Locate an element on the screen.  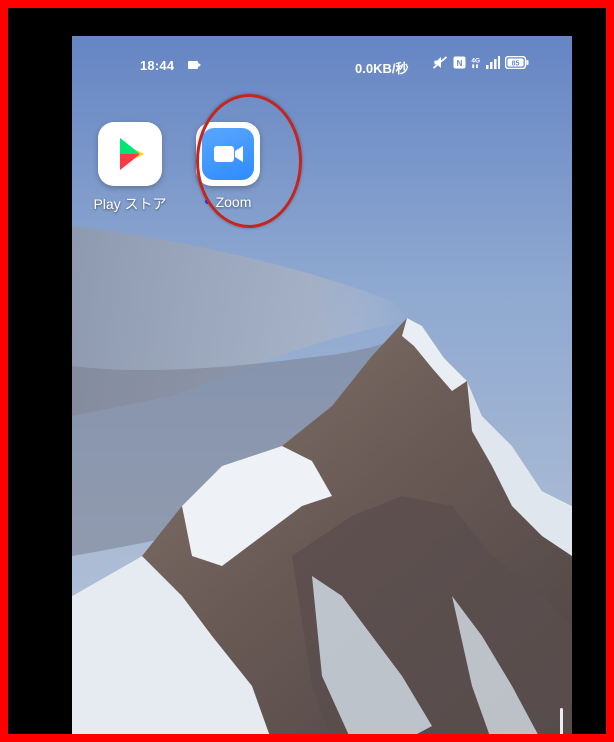
google-play-icon is located at coordinates (130, 154).